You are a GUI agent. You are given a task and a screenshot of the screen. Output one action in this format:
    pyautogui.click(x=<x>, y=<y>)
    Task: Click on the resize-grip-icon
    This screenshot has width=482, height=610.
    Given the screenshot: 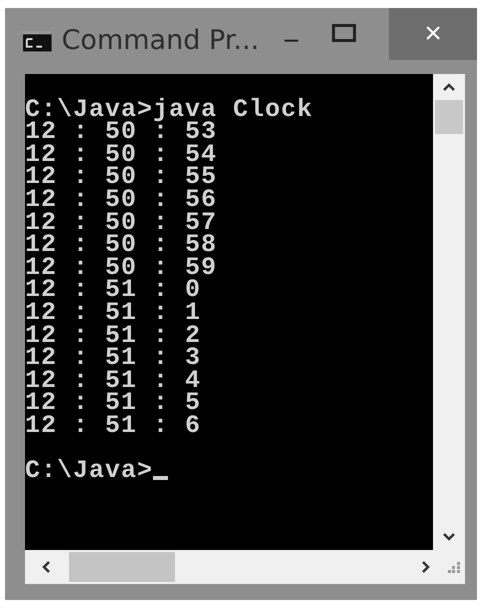 What is the action you would take?
    pyautogui.click(x=454, y=567)
    